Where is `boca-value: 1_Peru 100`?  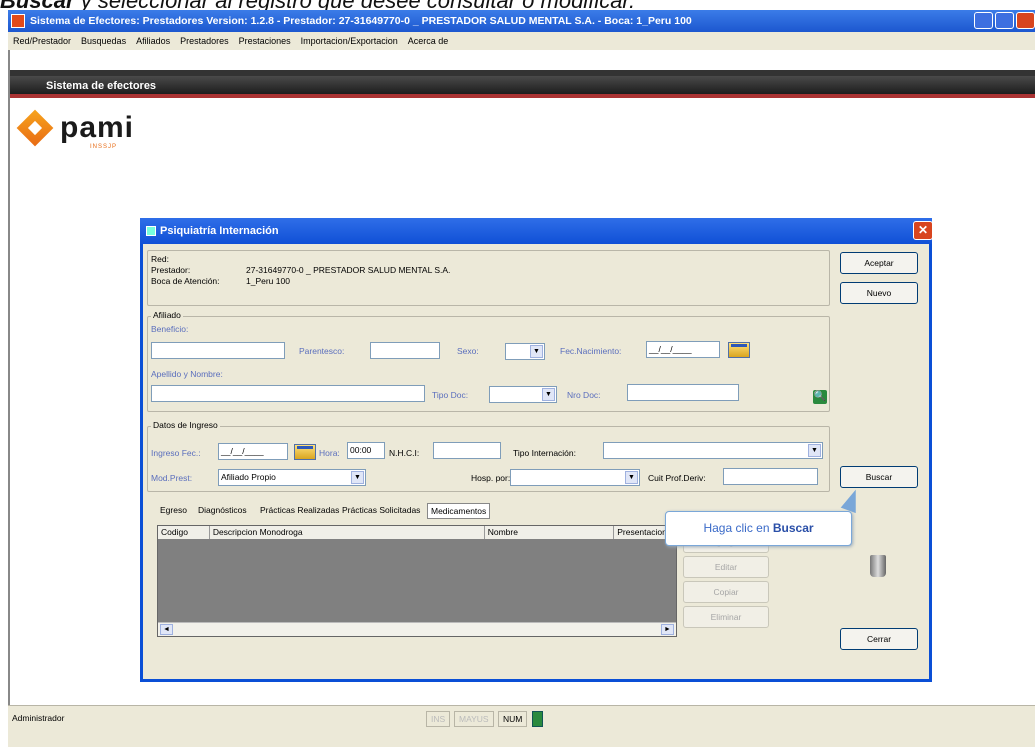 boca-value: 1_Peru 100 is located at coordinates (268, 281).